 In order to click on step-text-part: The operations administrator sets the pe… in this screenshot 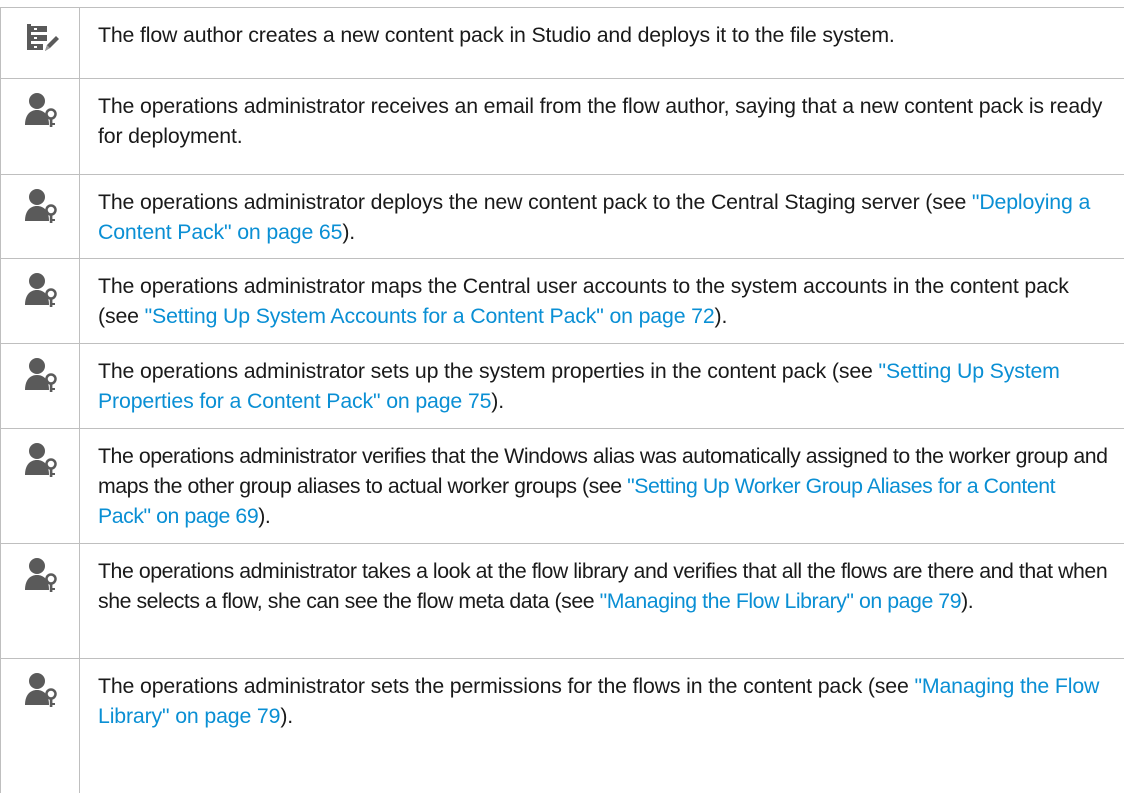, I will do `click(506, 686)`.